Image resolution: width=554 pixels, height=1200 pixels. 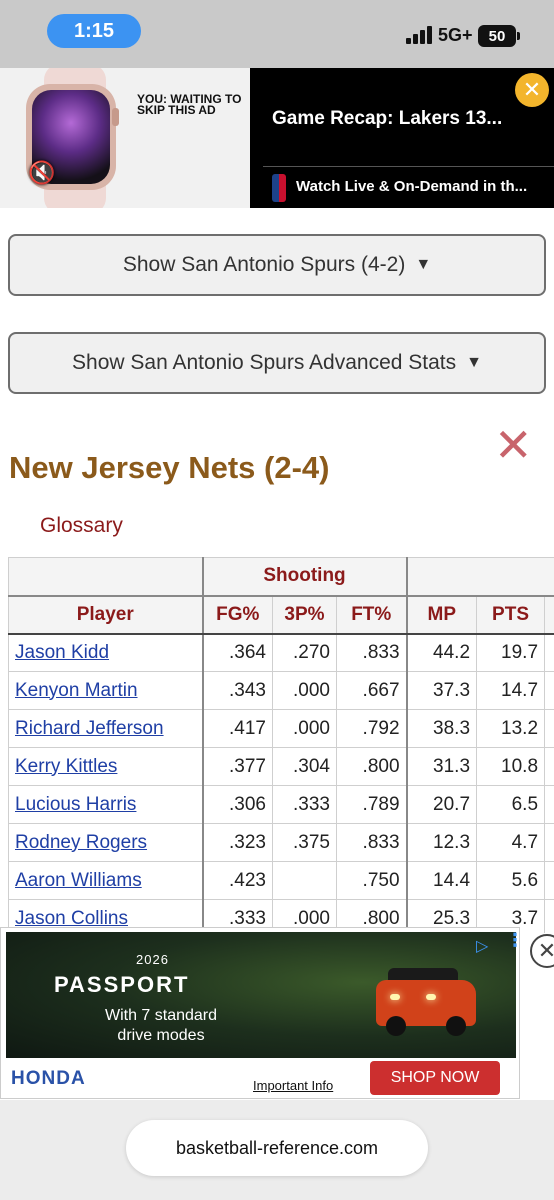 I want to click on player-cell: Lucious Harris, so click(x=105, y=804).